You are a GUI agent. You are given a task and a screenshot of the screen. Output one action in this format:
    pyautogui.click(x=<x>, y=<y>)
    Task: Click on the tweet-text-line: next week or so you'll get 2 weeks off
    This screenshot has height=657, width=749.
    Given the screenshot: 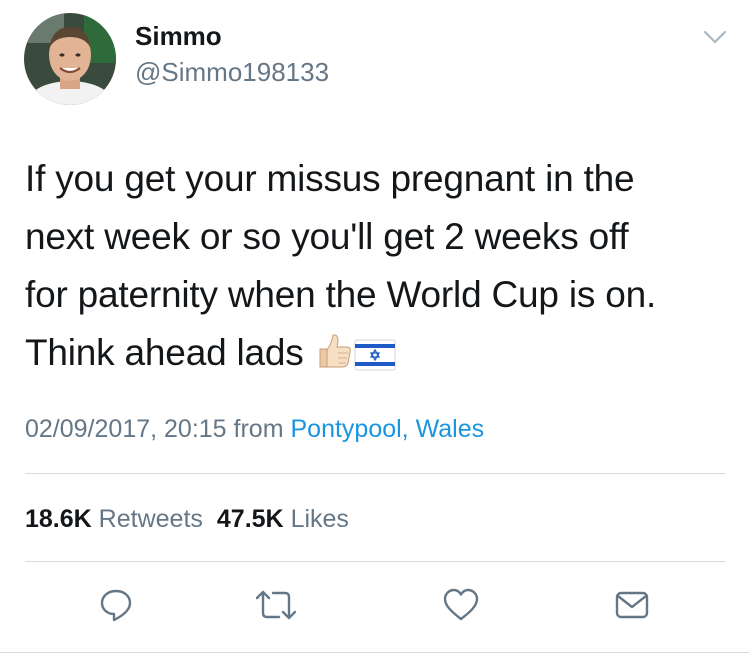 What is the action you would take?
    pyautogui.click(x=327, y=236)
    